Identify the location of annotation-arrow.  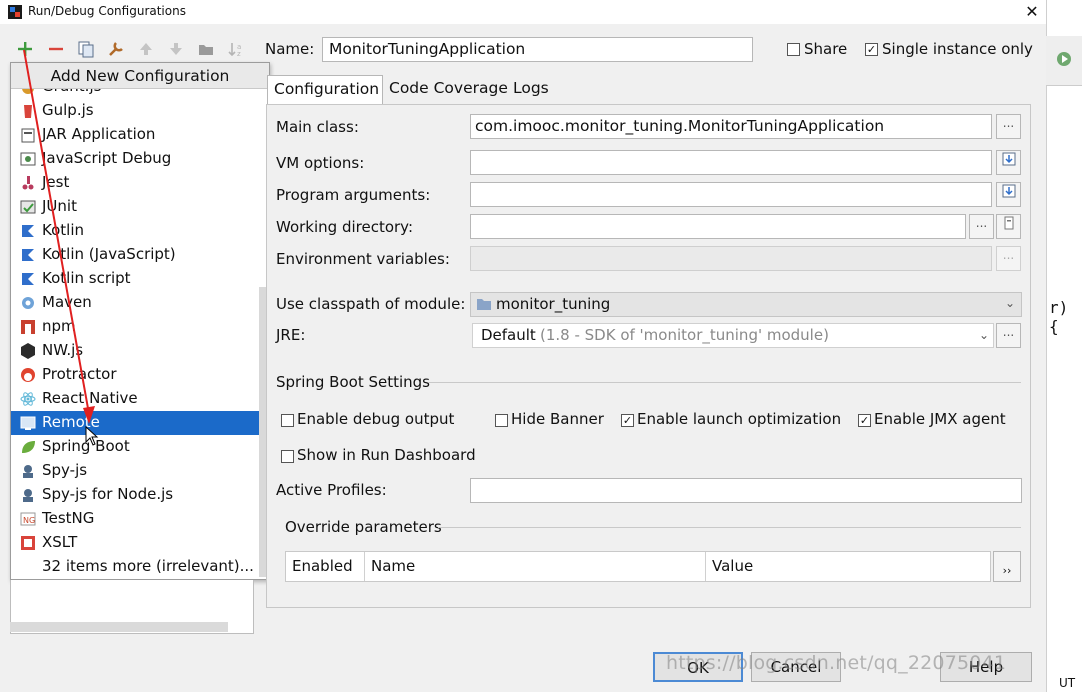
(59, 236).